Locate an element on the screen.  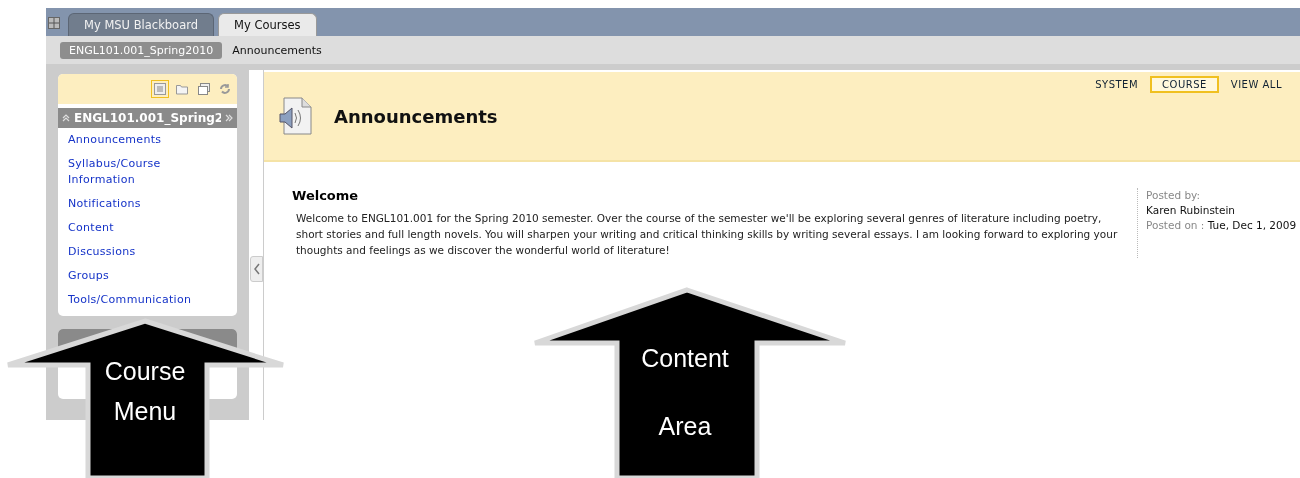
course-menu-link: Syllabus/Course Information is located at coordinates (147, 172).